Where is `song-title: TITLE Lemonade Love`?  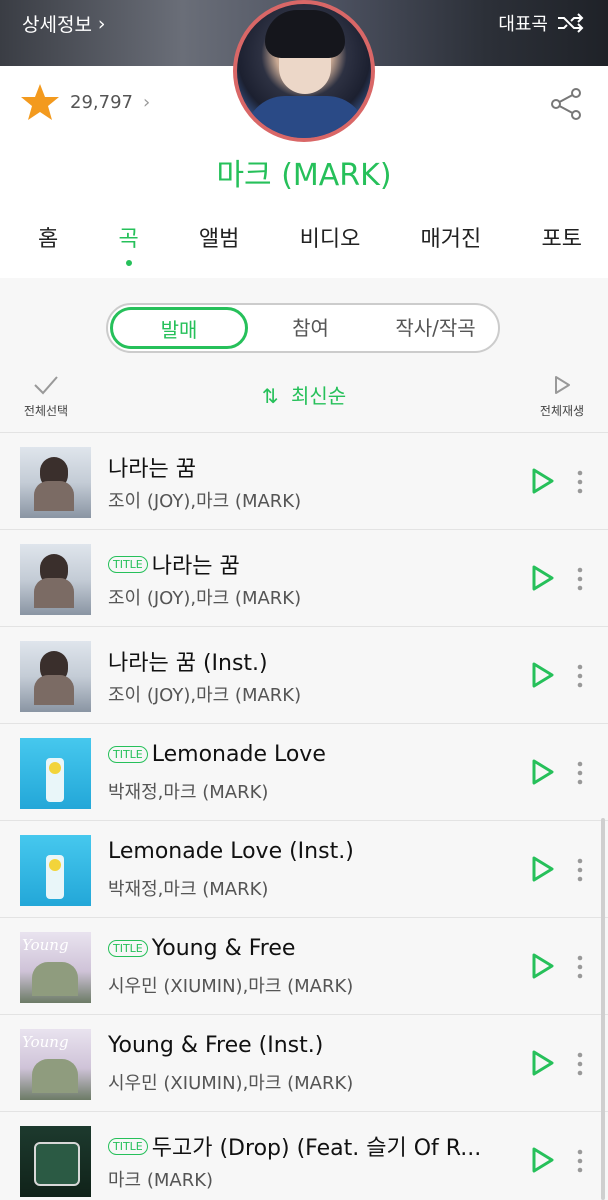 song-title: TITLE Lemonade Love is located at coordinates (217, 754).